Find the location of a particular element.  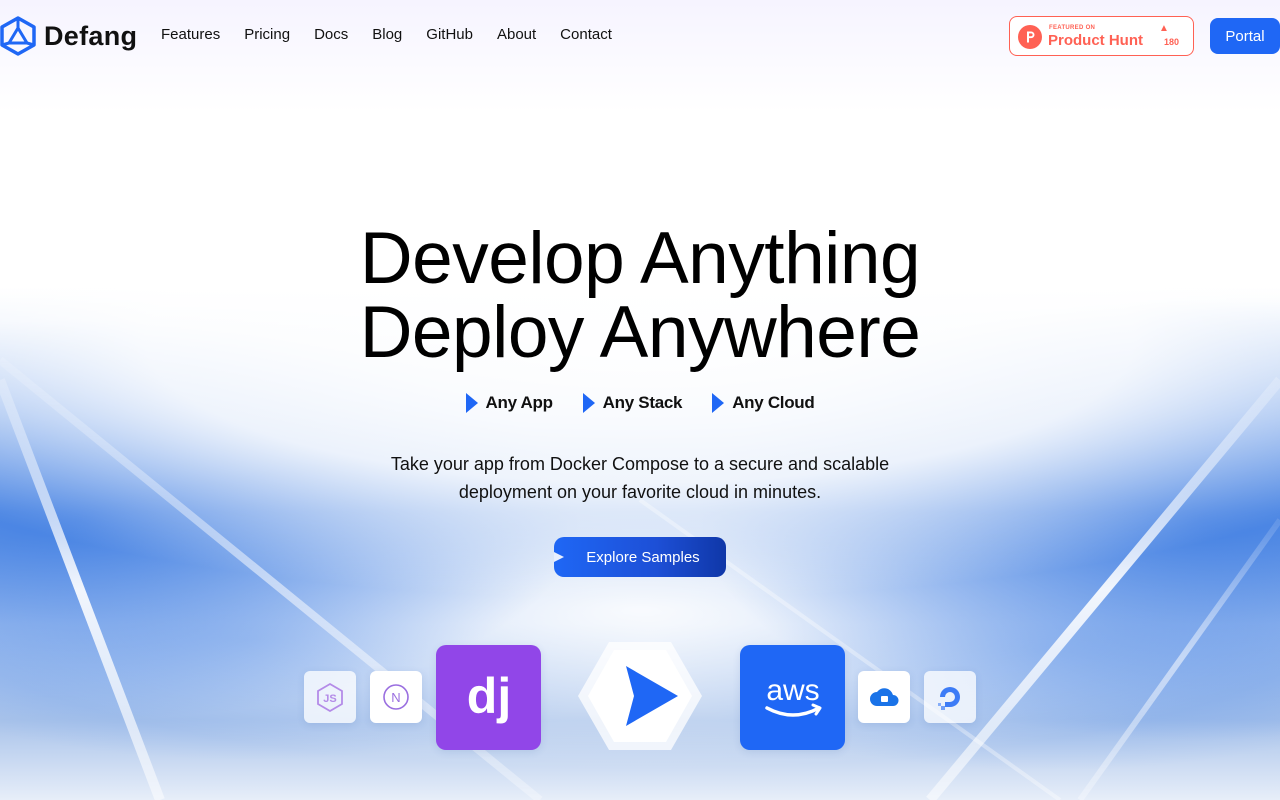

javascript-label: JS is located at coordinates (329, 699).